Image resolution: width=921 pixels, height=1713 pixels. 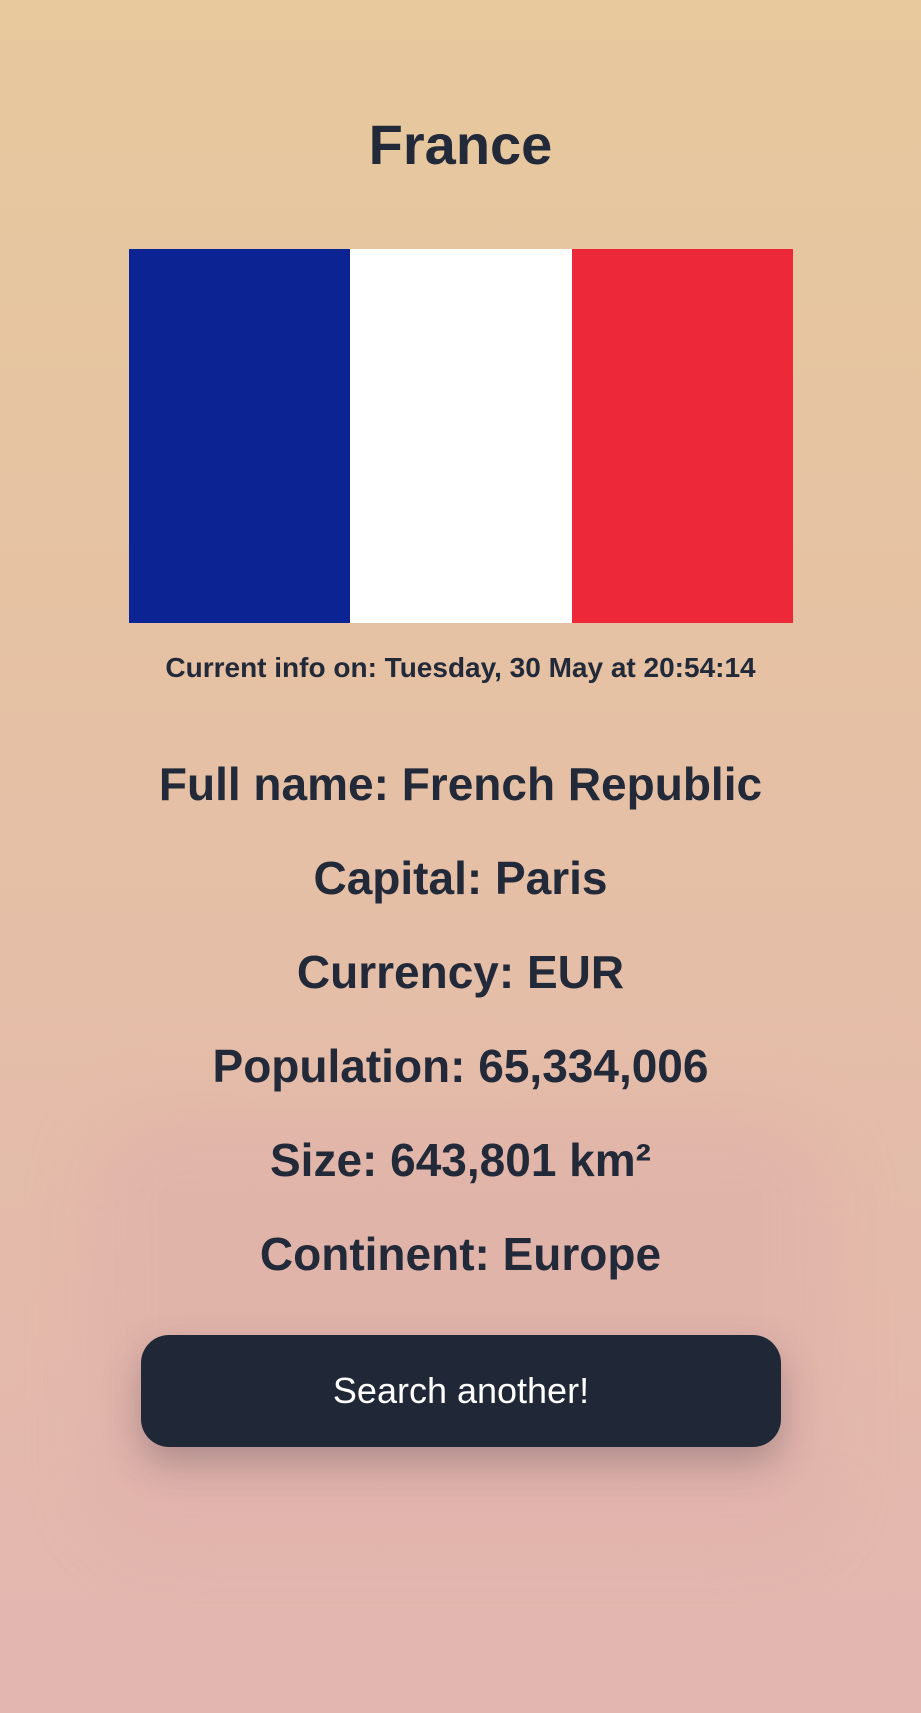 What do you see at coordinates (460, 144) in the screenshot?
I see `country-title: France` at bounding box center [460, 144].